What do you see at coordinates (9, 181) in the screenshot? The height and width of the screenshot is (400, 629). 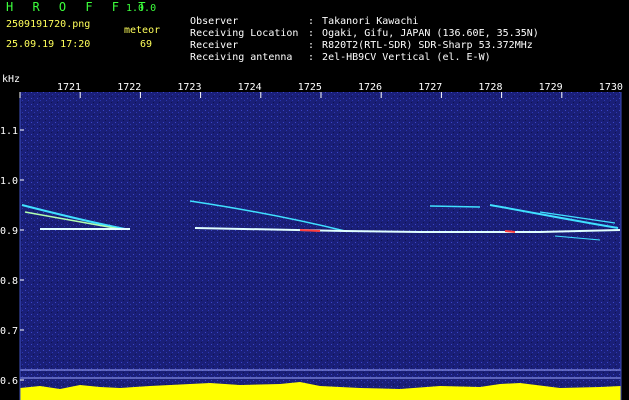 I see `freq-tick-label: 1.0` at bounding box center [9, 181].